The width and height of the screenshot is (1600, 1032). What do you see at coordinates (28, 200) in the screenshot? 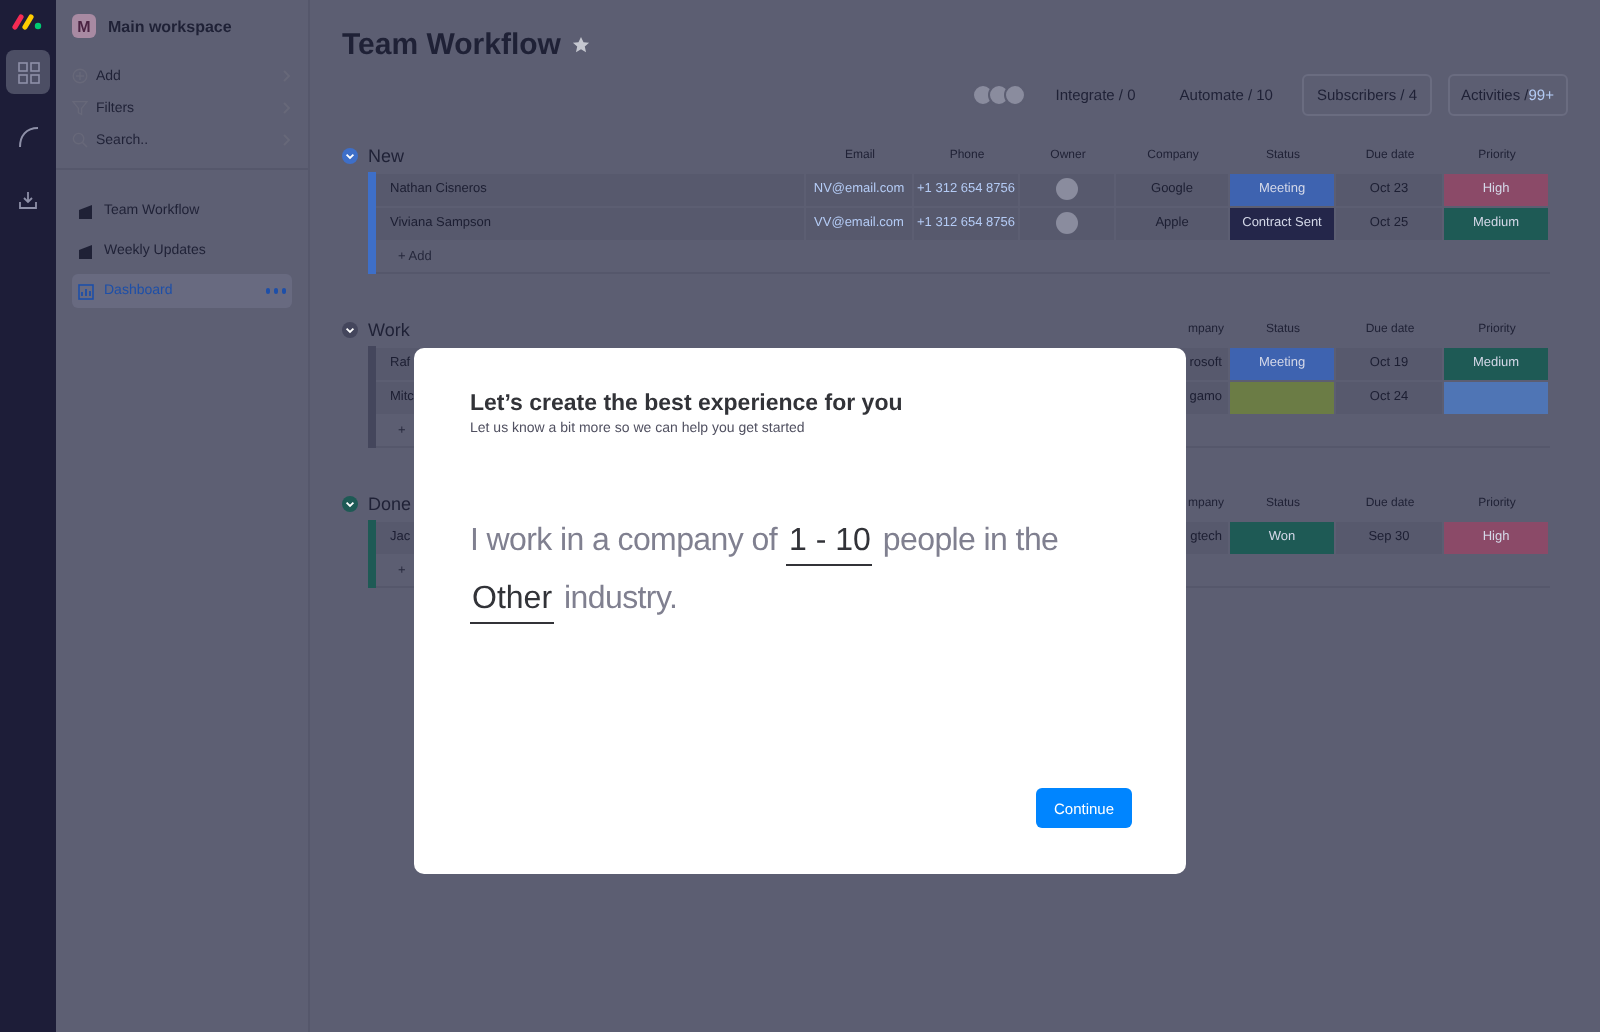
I see `download-icon` at bounding box center [28, 200].